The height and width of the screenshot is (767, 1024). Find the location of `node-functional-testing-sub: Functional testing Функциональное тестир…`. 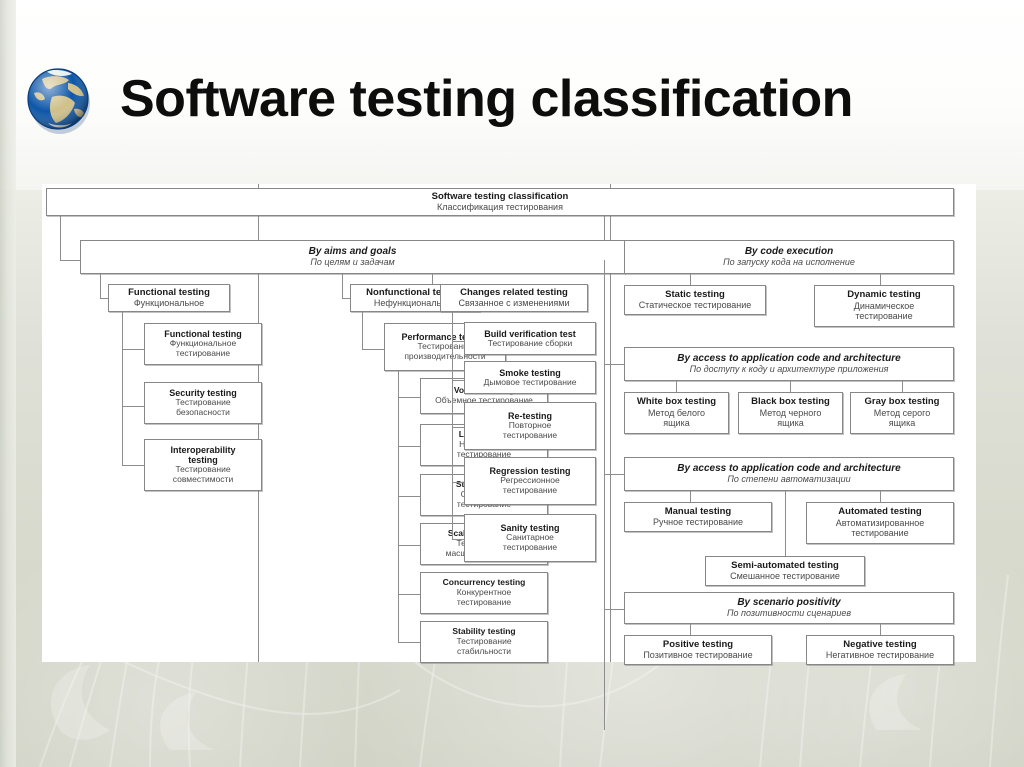

node-functional-testing-sub: Functional testing Функциональное тестир… is located at coordinates (203, 344).